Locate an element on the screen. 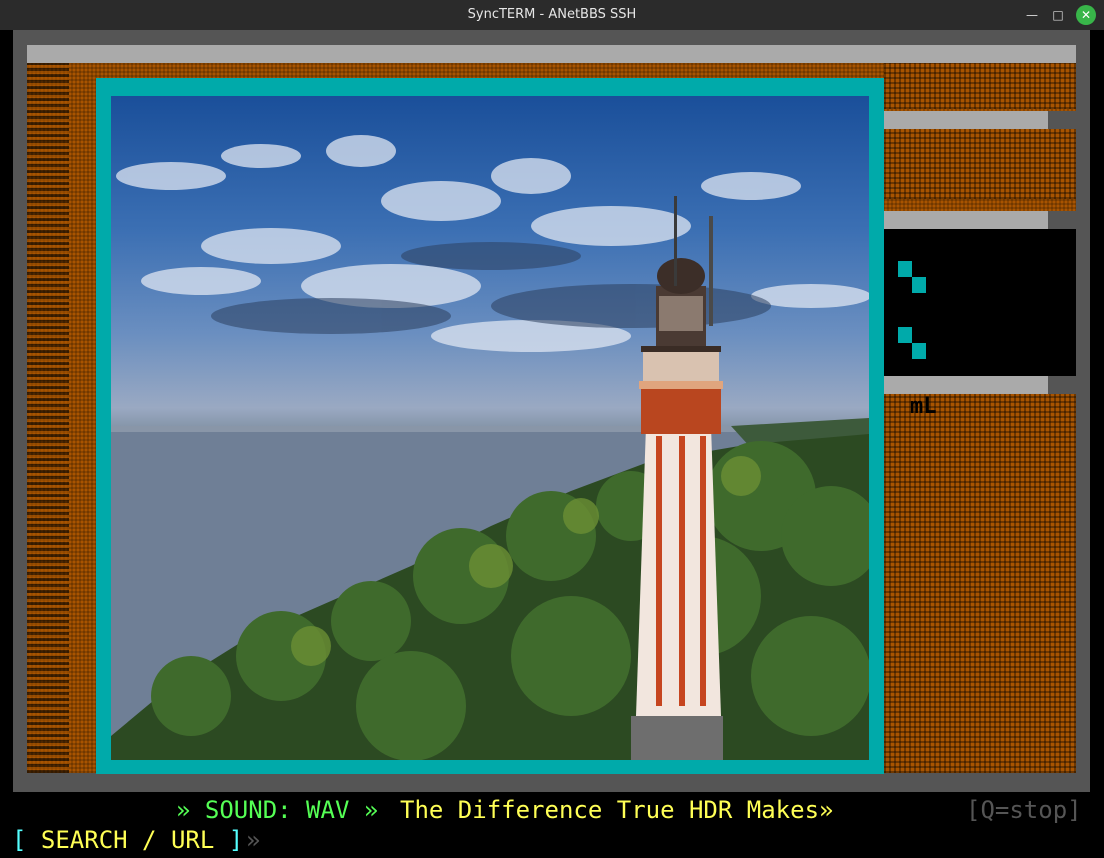 The image size is (1104, 858). minimize-button: — is located at coordinates (1032, 15).